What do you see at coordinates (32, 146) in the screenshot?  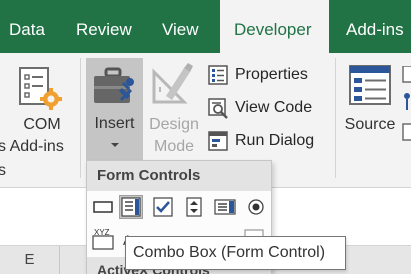 I see `add-ins-label: s Add-ins` at bounding box center [32, 146].